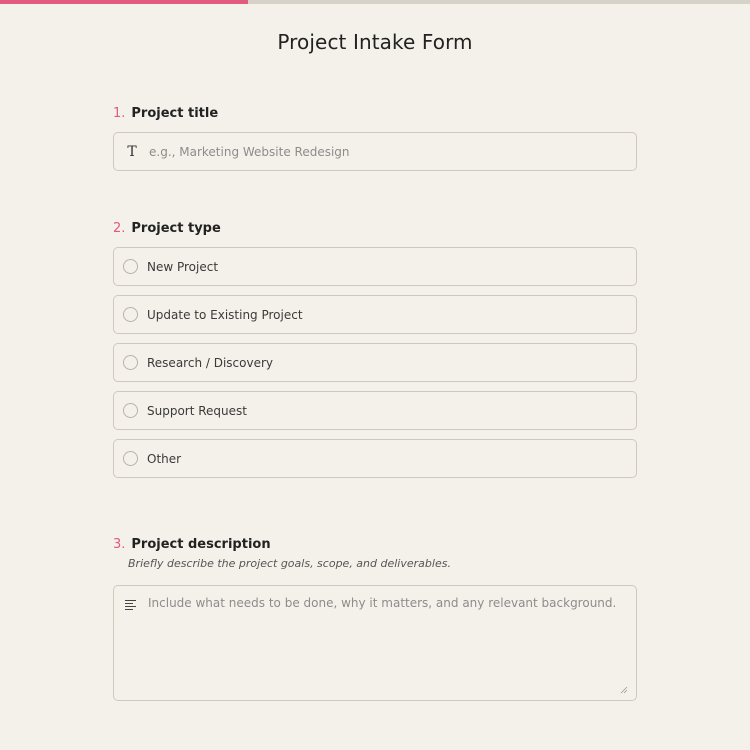 The image size is (750, 750). I want to click on option-new-project: New Project, so click(375, 266).